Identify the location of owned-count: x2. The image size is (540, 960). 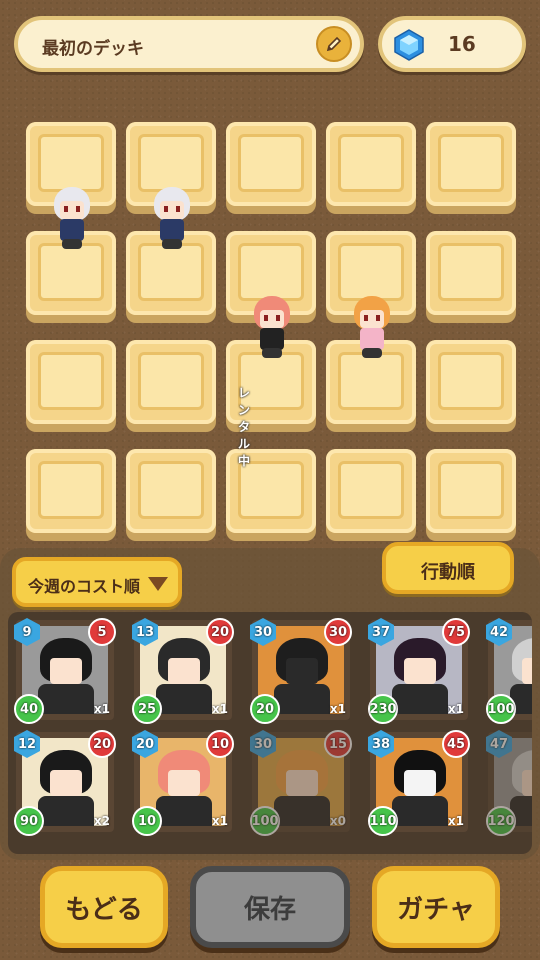
(101, 821).